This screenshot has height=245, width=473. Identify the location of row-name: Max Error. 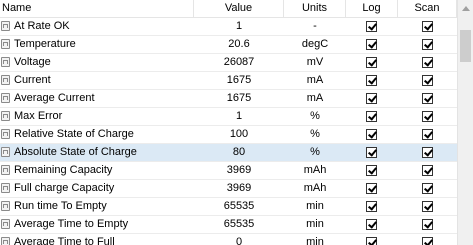
(38, 116).